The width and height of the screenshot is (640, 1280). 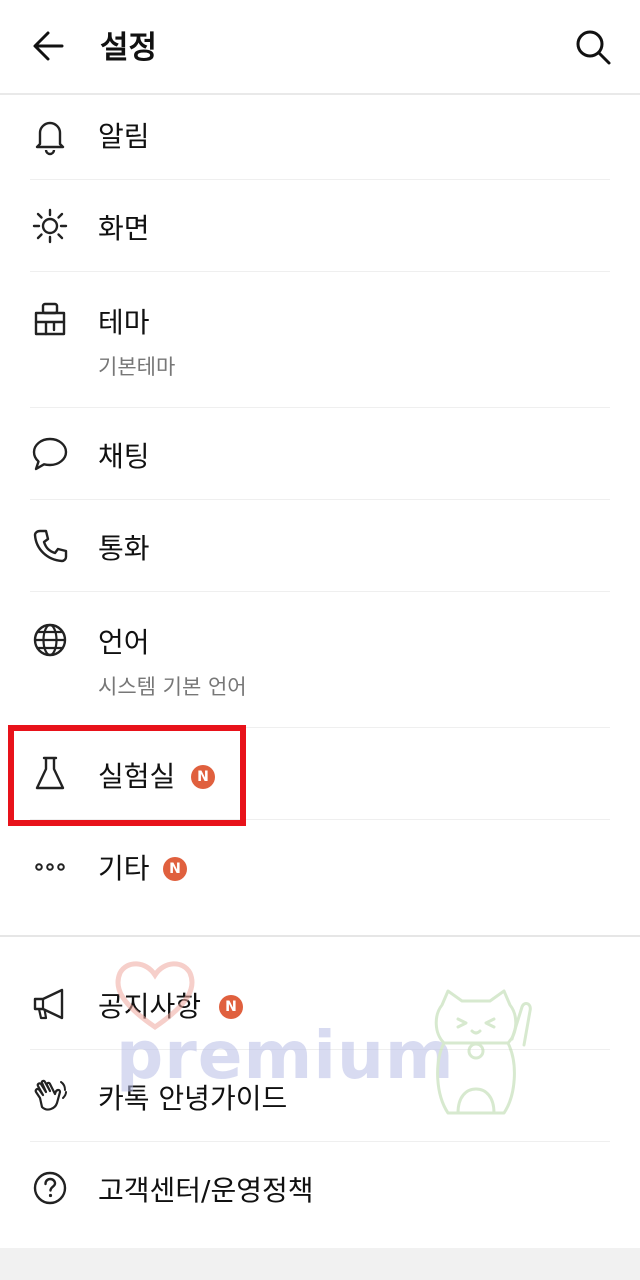 I want to click on section-divider, so click(x=320, y=936).